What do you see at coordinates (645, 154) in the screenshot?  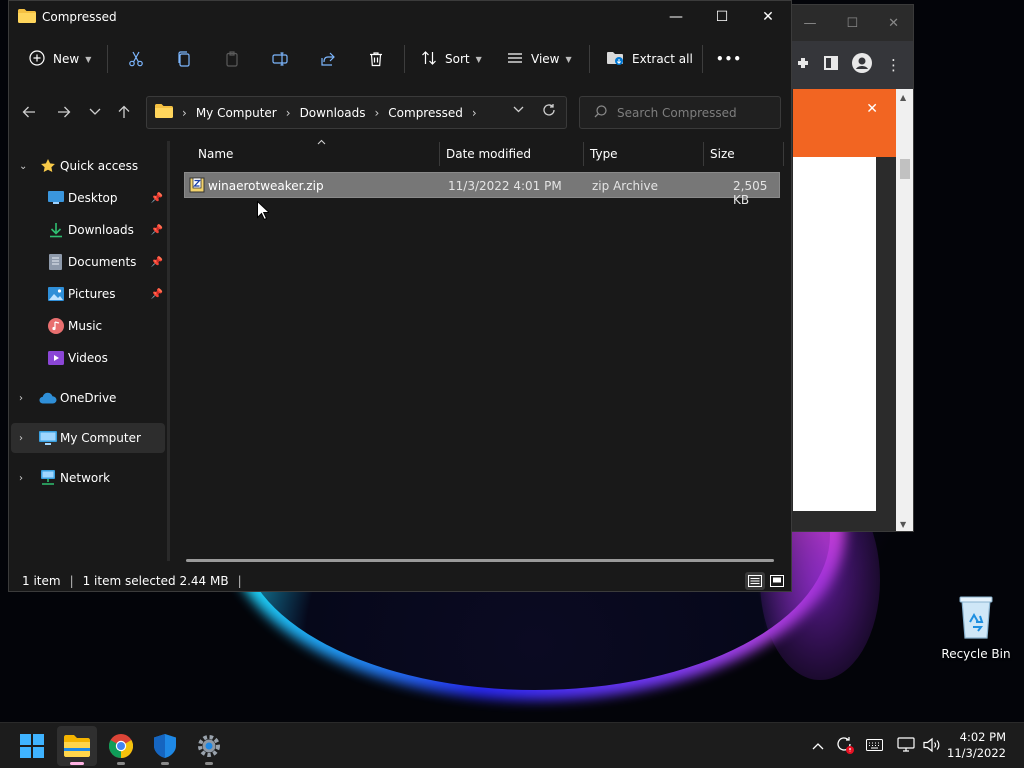 I see `column-header-type: Type` at bounding box center [645, 154].